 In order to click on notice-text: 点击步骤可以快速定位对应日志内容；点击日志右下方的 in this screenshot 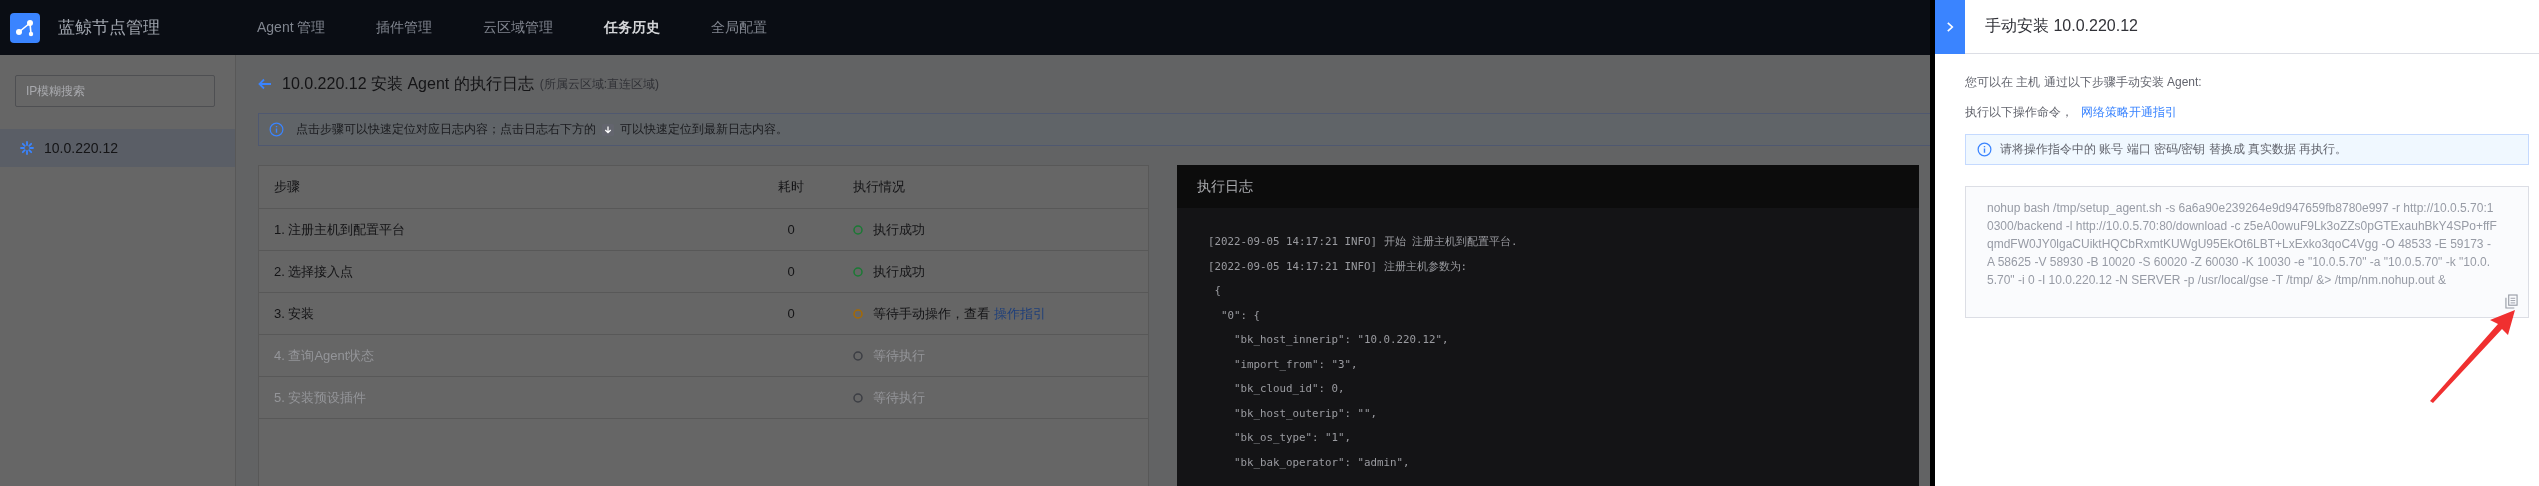, I will do `click(446, 129)`.